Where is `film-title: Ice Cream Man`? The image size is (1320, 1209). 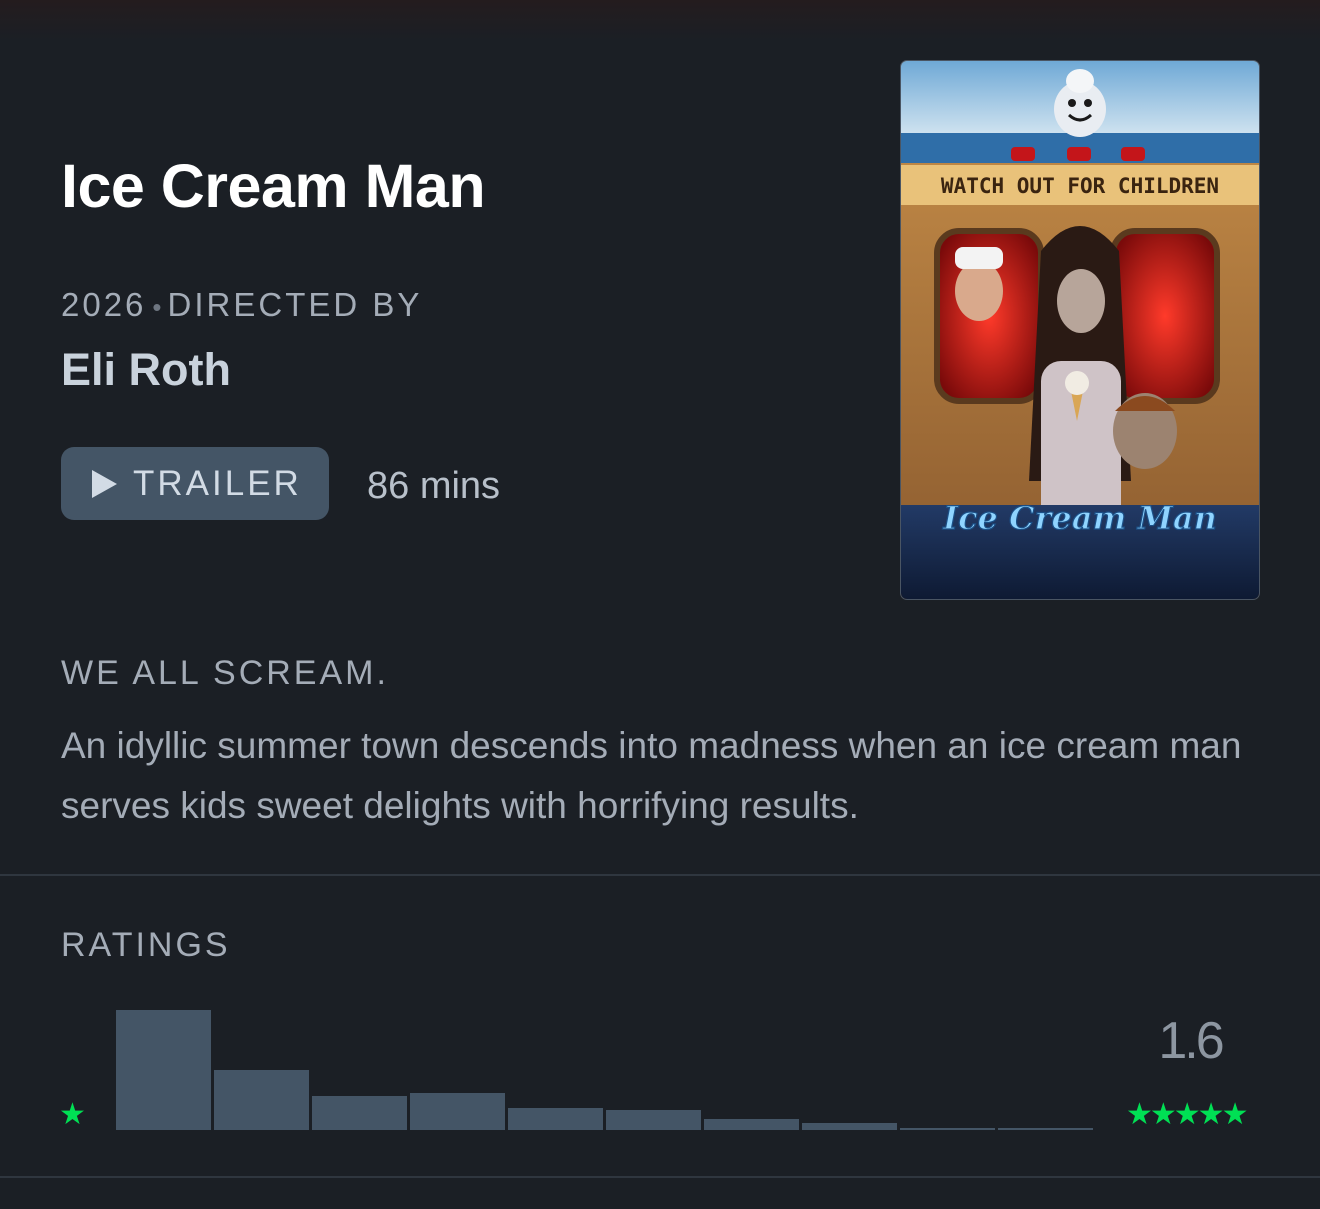
film-title: Ice Cream Man is located at coordinates (273, 186).